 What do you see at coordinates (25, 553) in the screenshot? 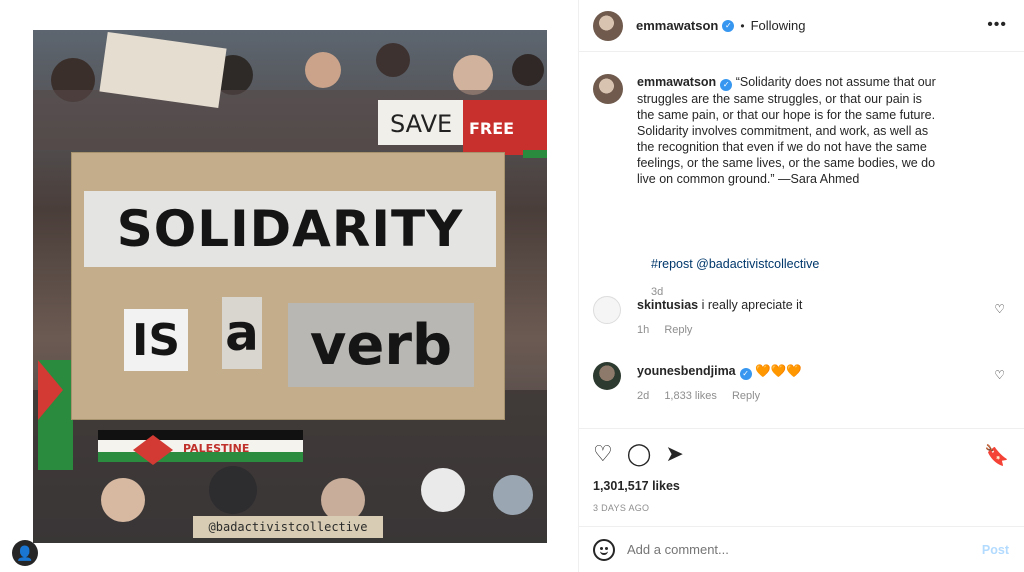
I see `user-icon: 👤` at bounding box center [25, 553].